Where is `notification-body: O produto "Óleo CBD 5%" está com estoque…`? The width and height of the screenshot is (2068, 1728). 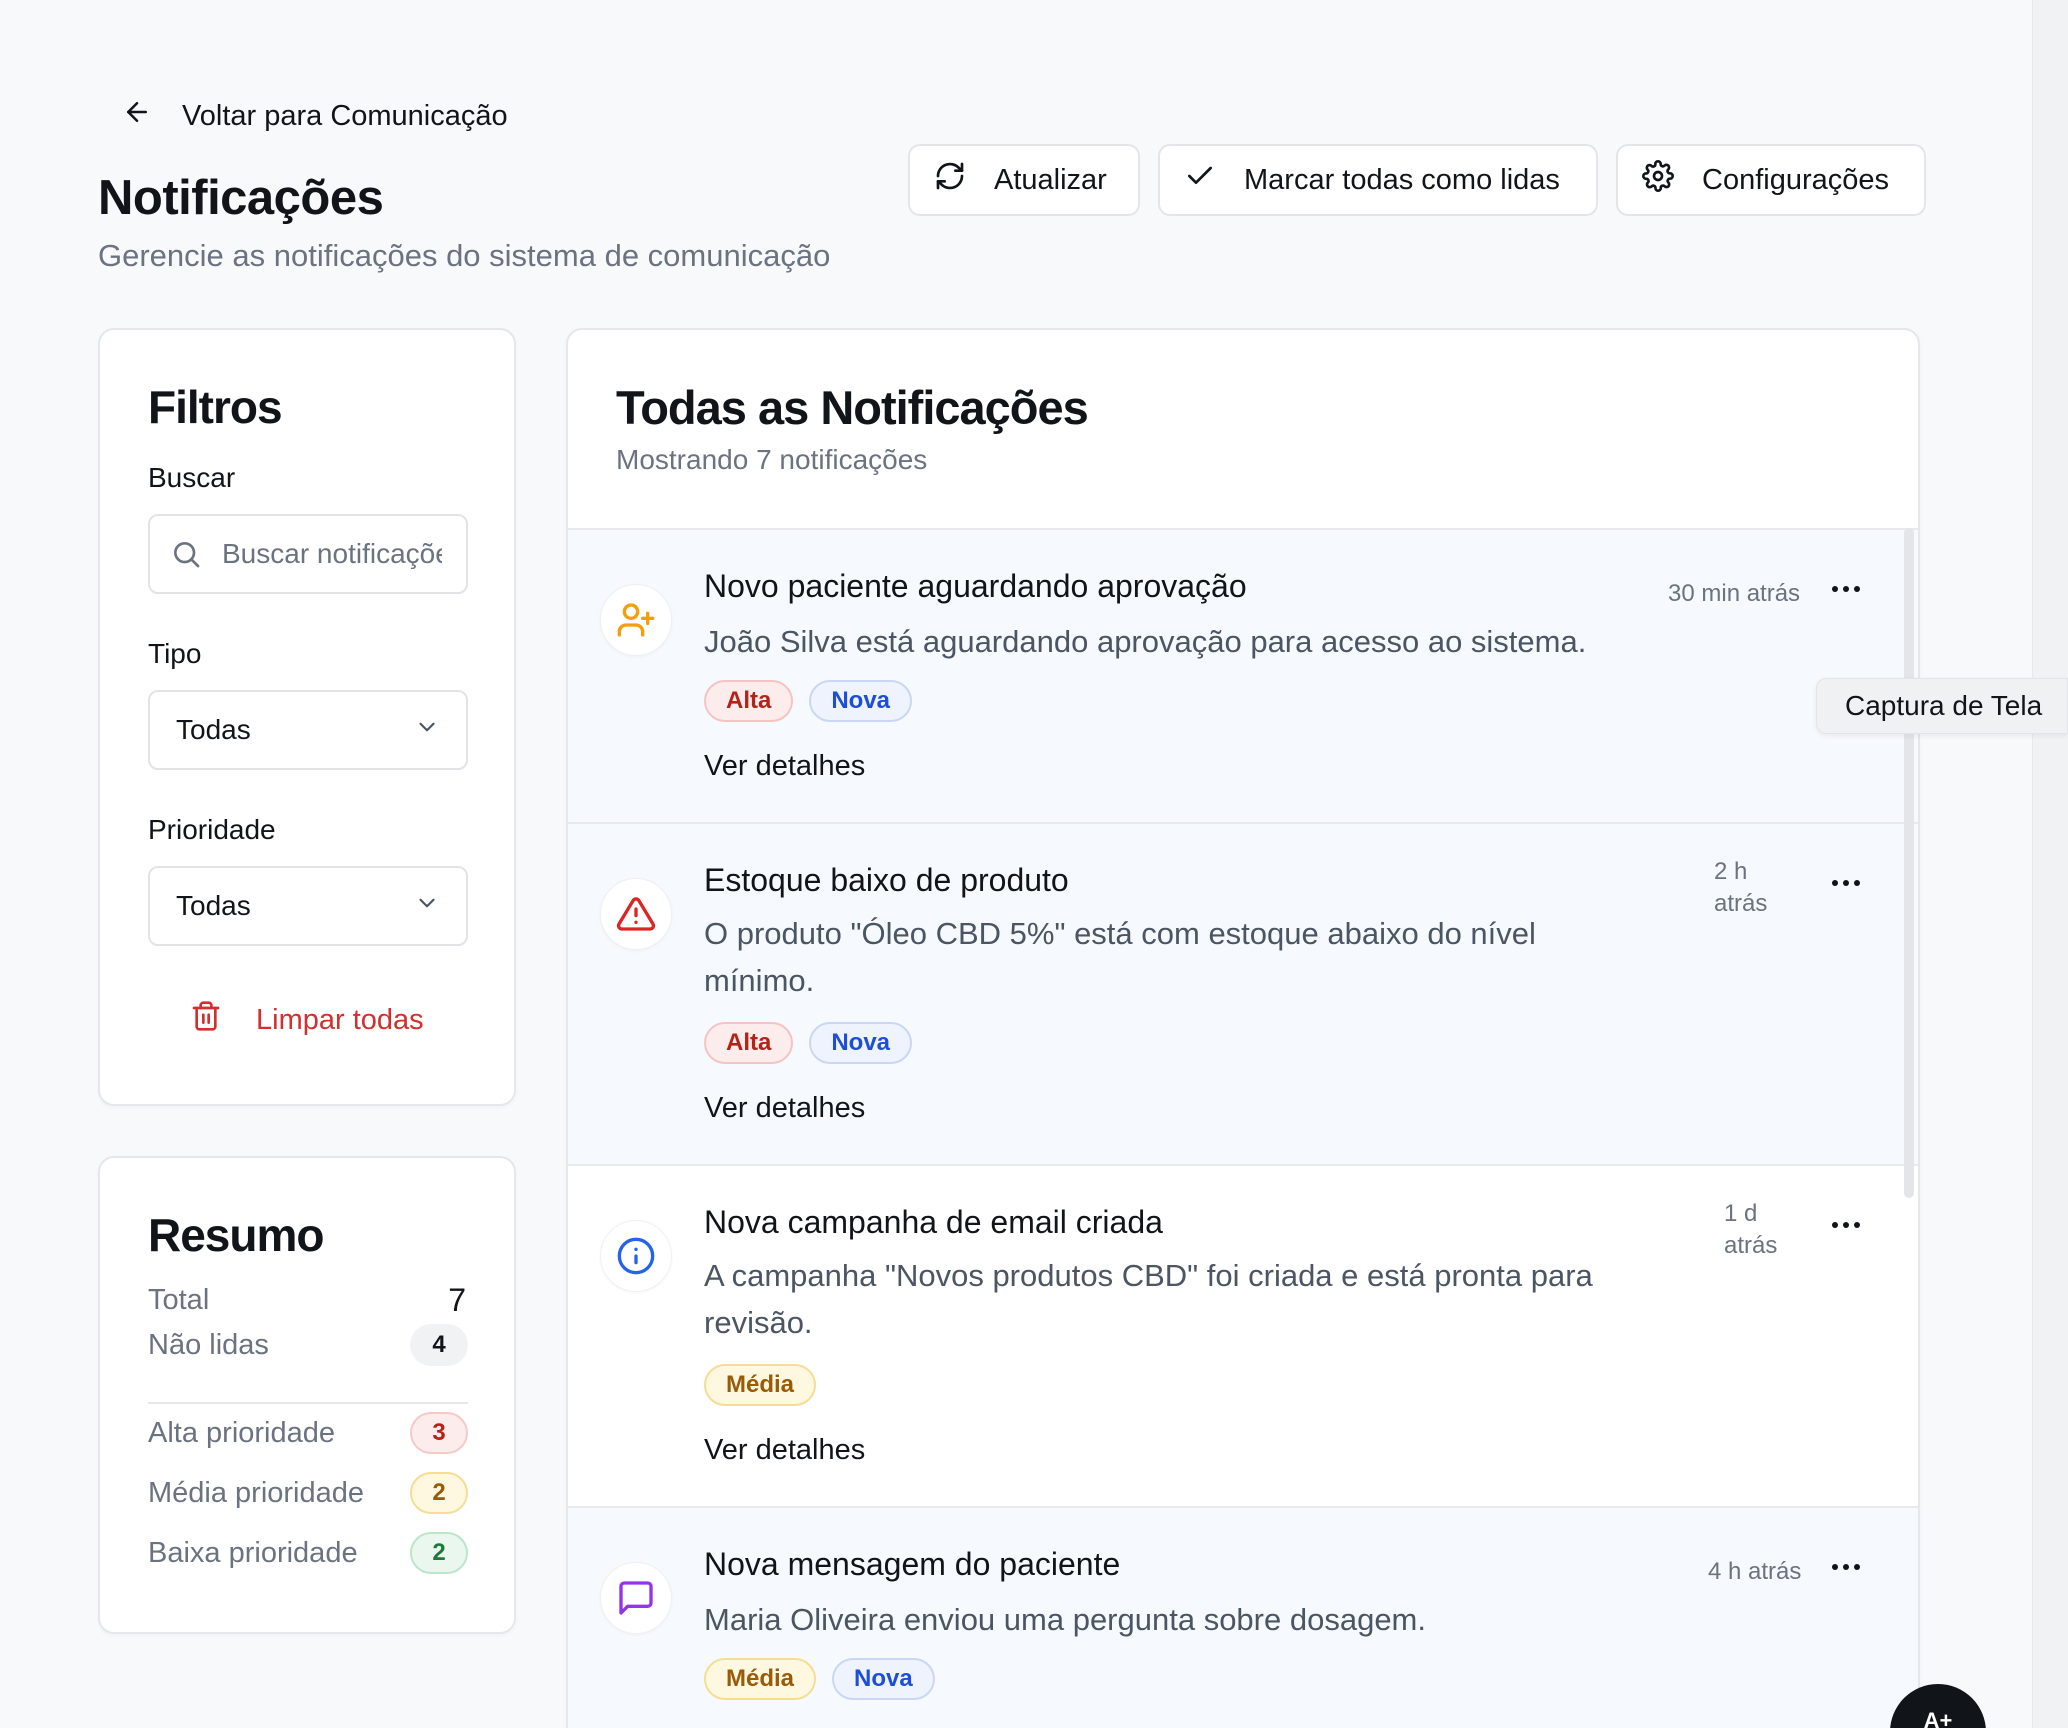
notification-body: O produto "Óleo CBD 5%" está com estoque… is located at coordinates (1120, 957).